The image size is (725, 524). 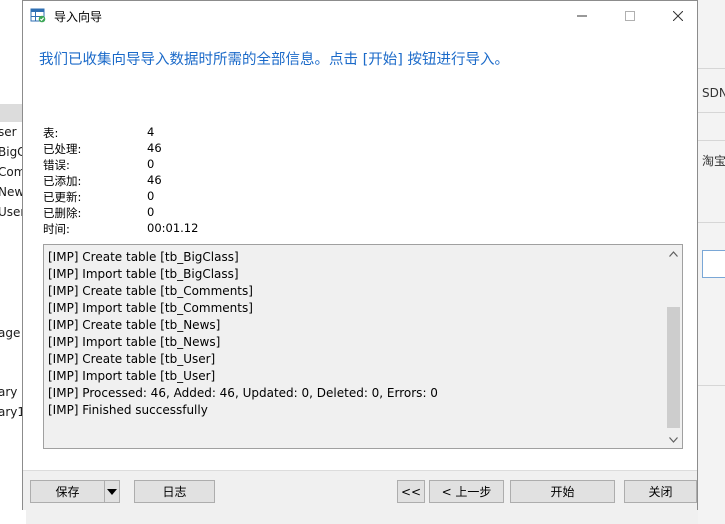 I want to click on first-step-button: <<, so click(x=411, y=491).